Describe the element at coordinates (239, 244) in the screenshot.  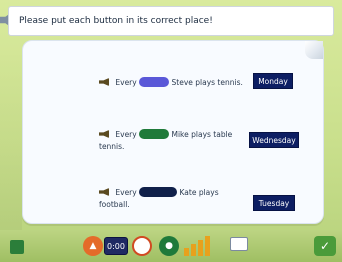
I see `window-icon` at that location.